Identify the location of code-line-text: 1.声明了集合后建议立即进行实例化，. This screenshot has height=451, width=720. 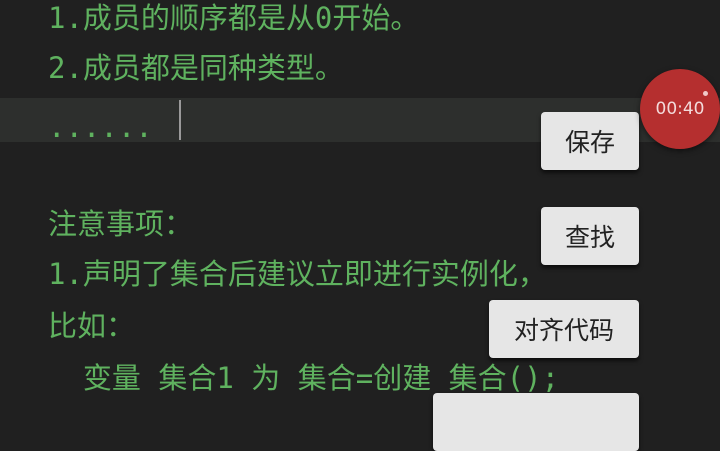
(297, 274).